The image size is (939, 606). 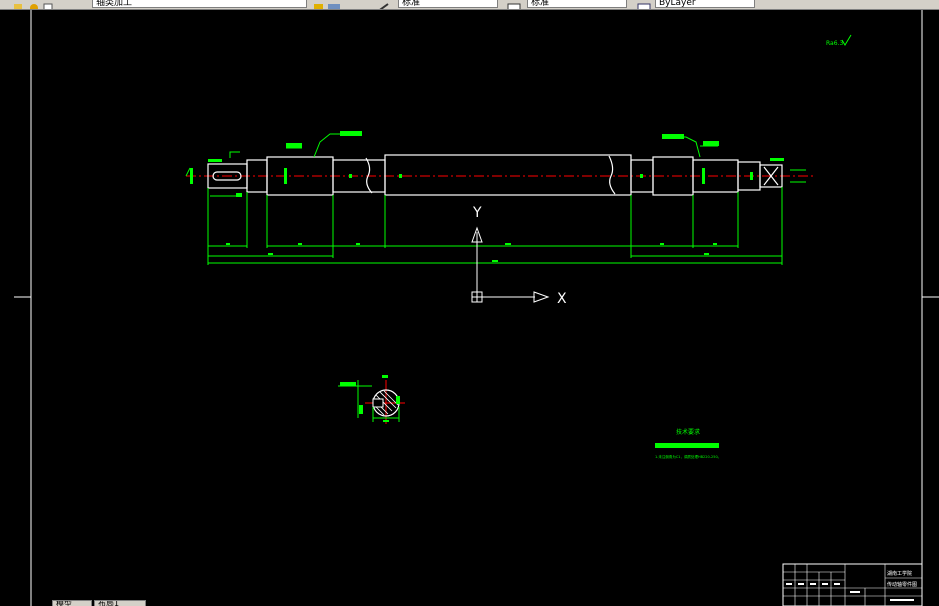 I want to click on roughness-note: Ra6.3, so click(x=834, y=43).